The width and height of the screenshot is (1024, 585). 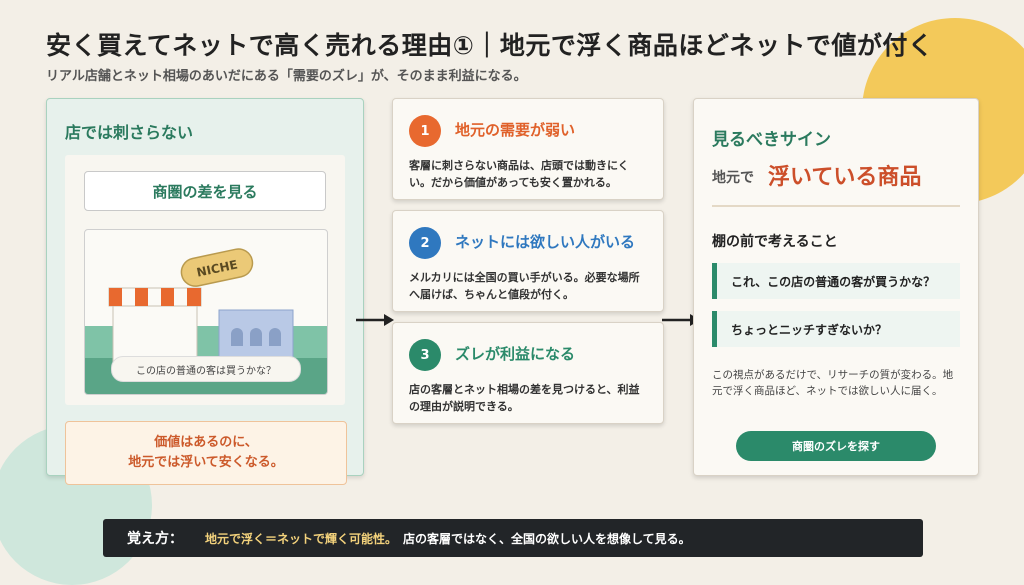 I want to click on signs-sub-small: 地元で, so click(x=733, y=178).